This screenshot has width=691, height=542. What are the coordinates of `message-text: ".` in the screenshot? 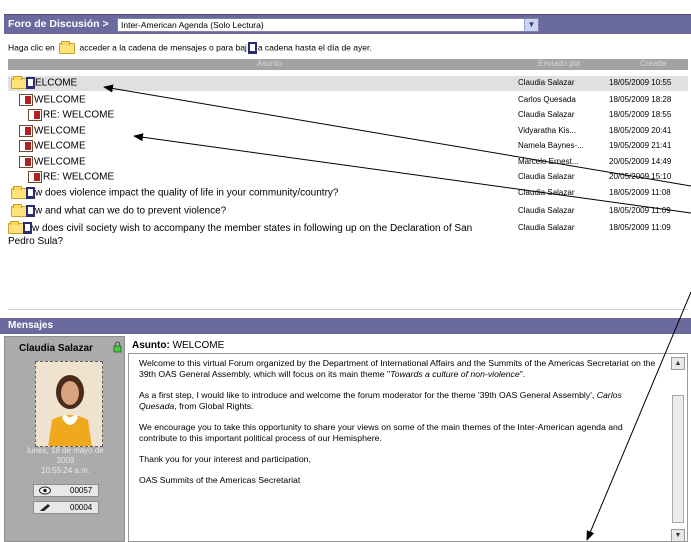 It's located at (522, 374).